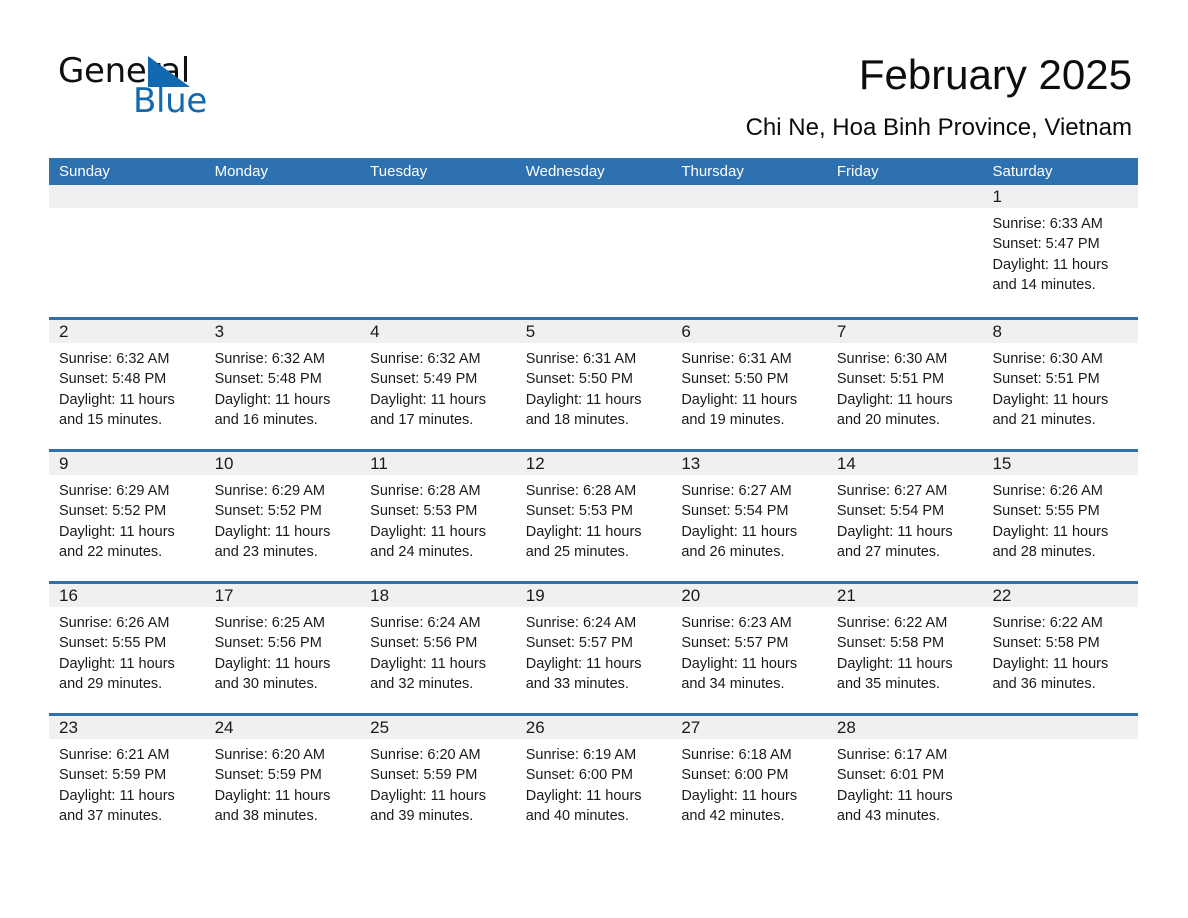  I want to click on sunrise-text: Sunrise: 6:30 AM, so click(892, 359).